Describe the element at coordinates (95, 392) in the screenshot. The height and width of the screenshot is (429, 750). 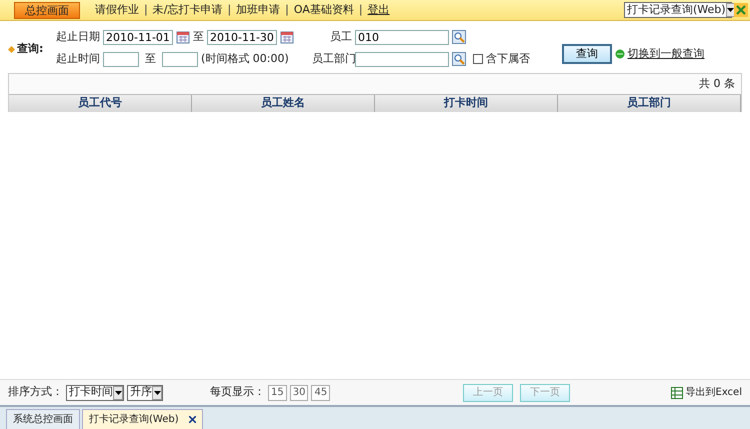
I see `sort-field-select: 打卡时间` at that location.